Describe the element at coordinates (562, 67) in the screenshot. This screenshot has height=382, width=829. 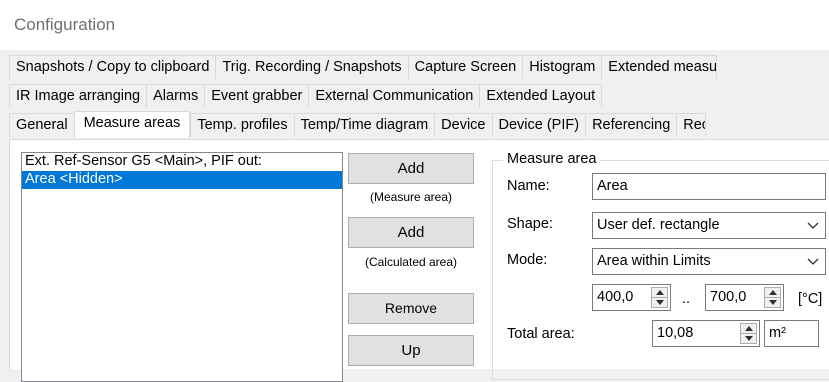
I see `tab-histogram: Histogram` at that location.